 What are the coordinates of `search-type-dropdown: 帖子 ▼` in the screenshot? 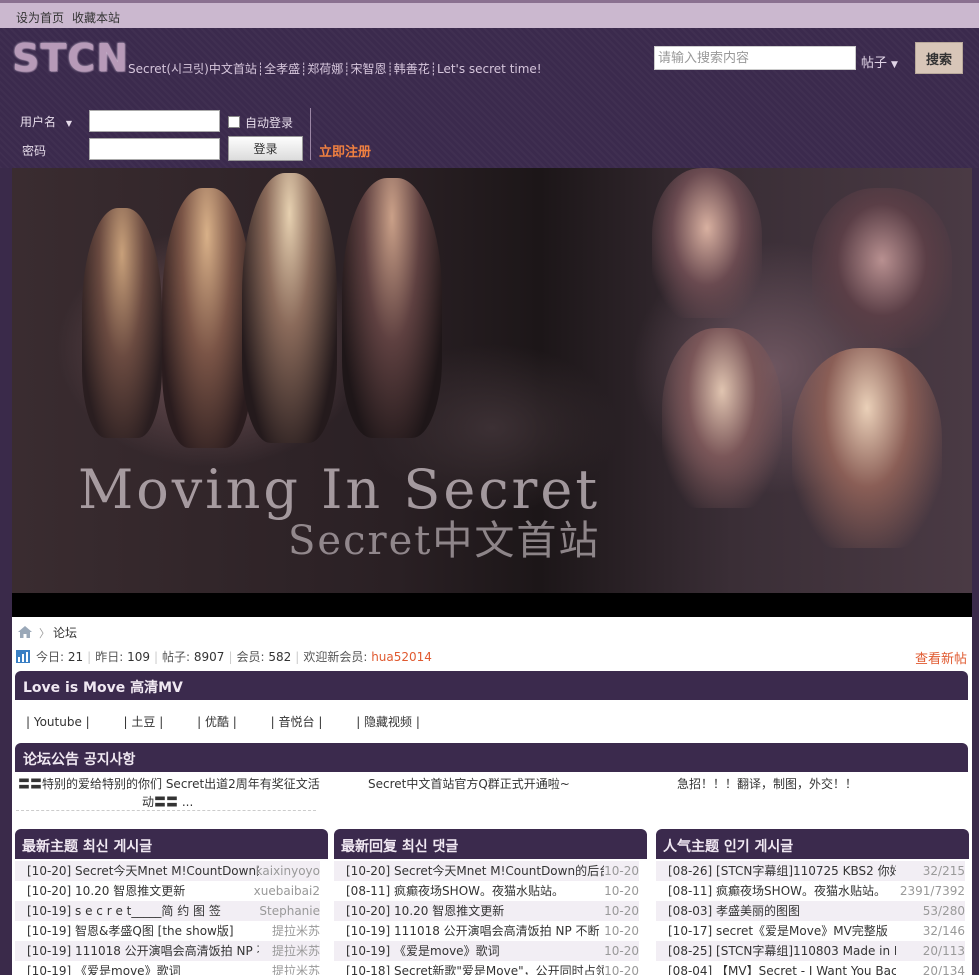 It's located at (879, 61).